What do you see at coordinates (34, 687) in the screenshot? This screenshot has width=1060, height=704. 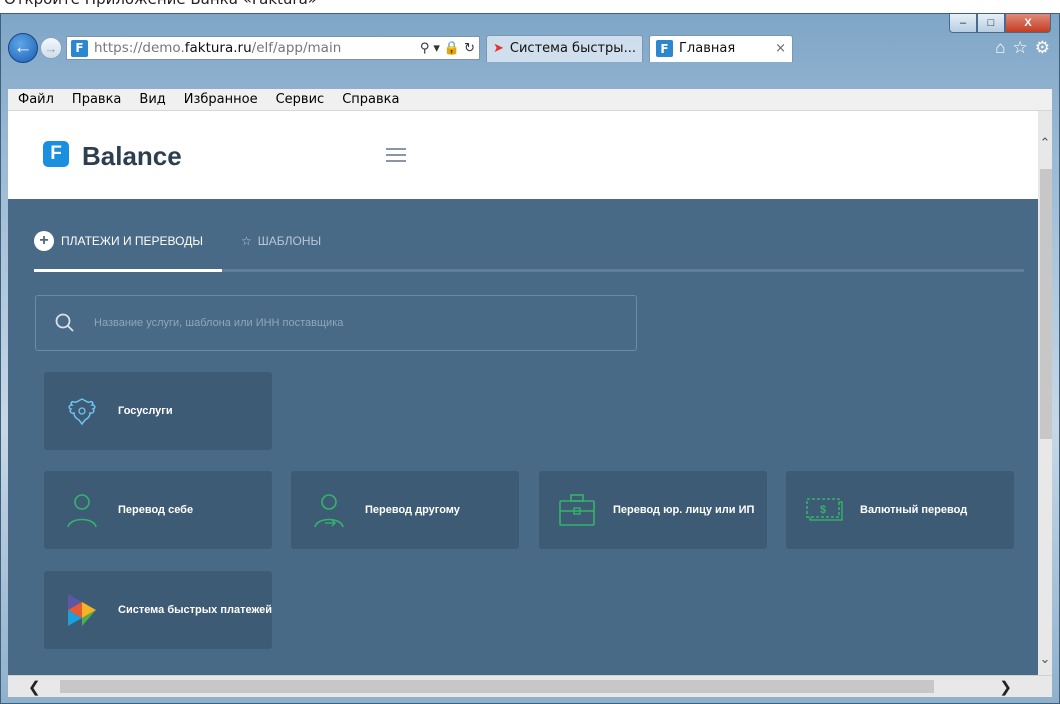 I see `scroll-left-icon: ❮` at bounding box center [34, 687].